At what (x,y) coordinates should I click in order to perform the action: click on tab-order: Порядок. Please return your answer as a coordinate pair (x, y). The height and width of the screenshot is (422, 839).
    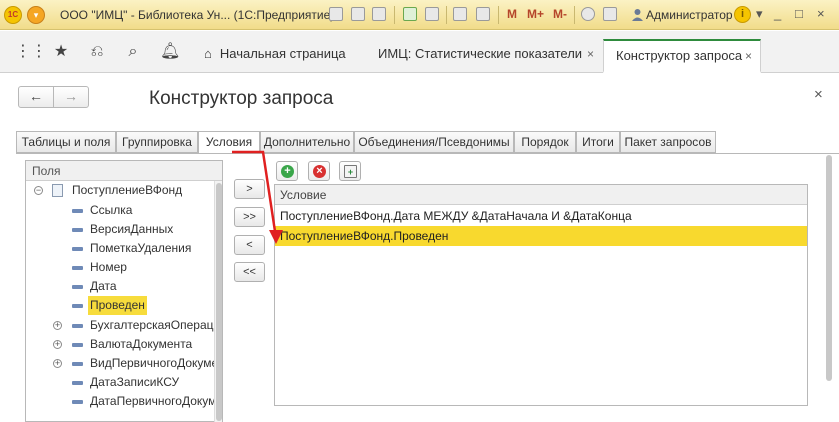
    Looking at the image, I should click on (545, 142).